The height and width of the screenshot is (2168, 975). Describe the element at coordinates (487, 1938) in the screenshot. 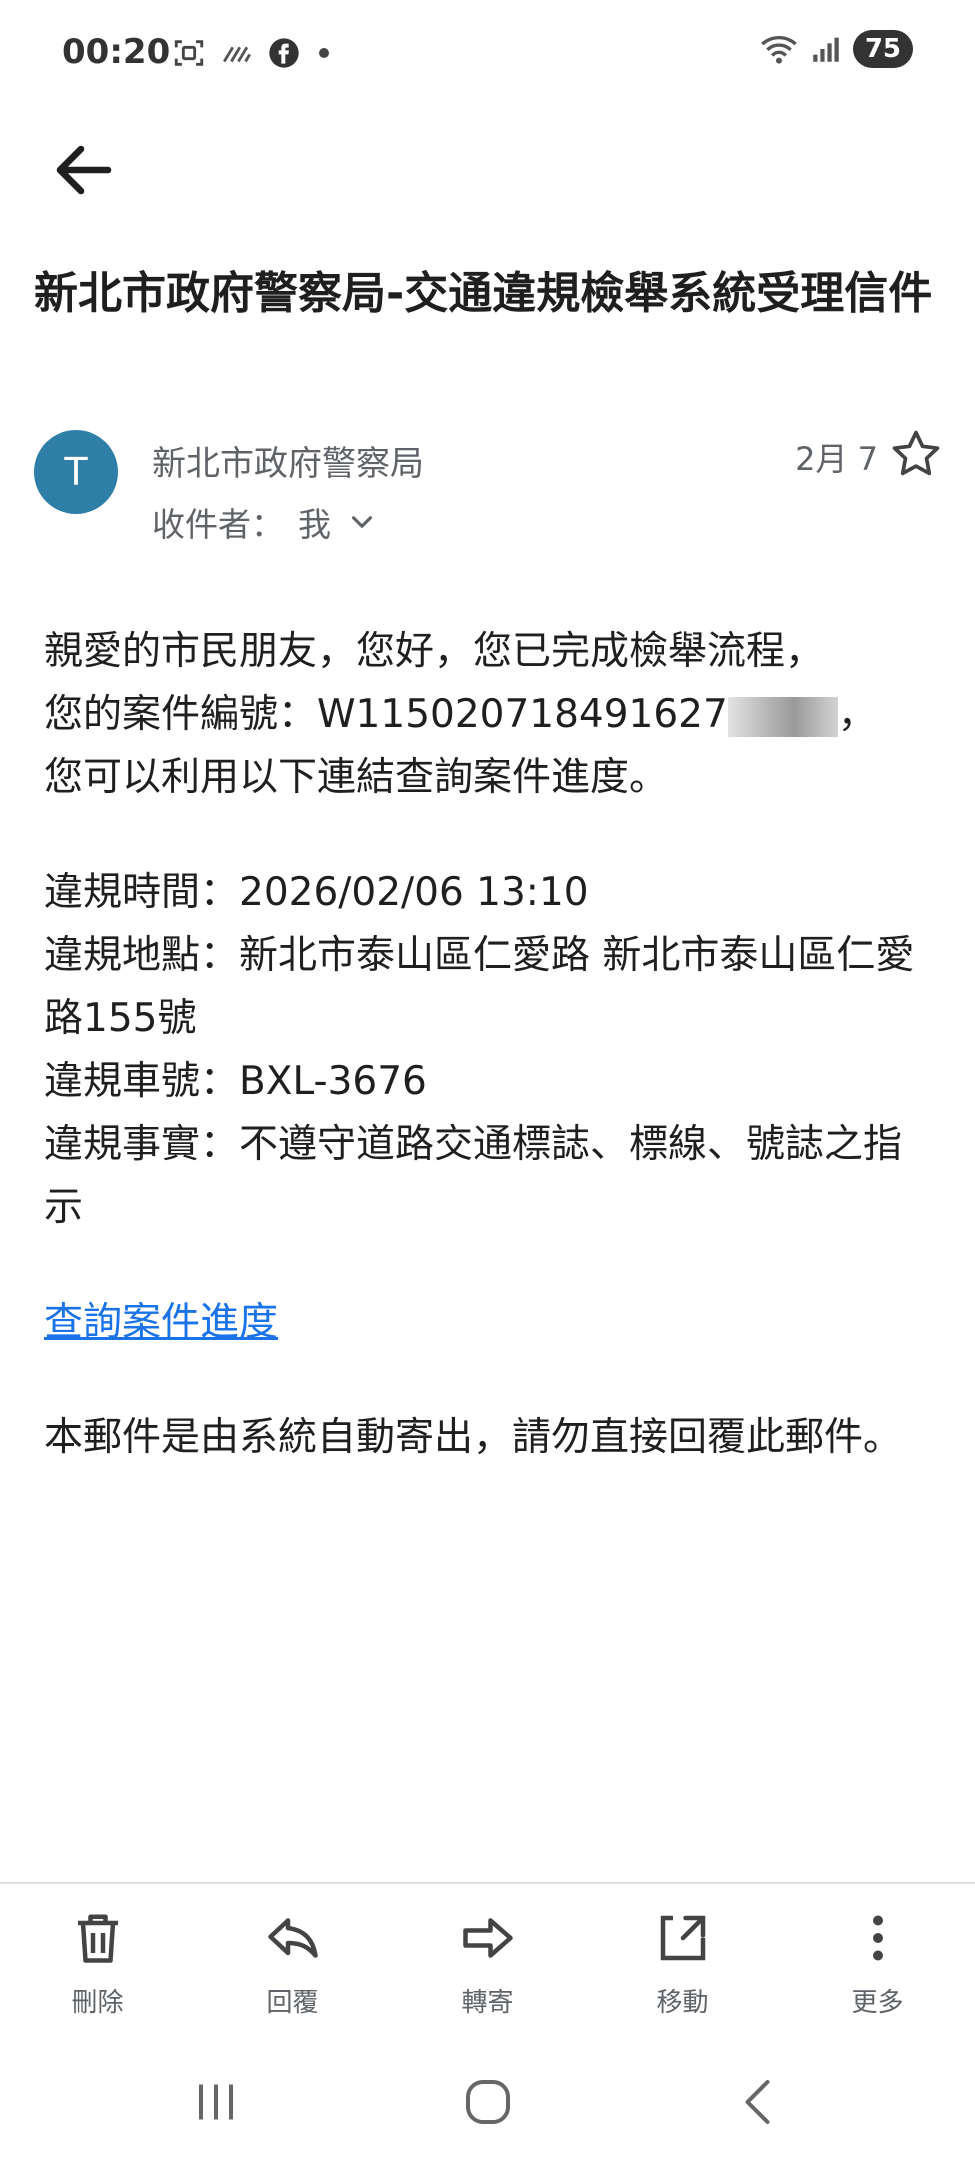

I see `forward-icon` at that location.